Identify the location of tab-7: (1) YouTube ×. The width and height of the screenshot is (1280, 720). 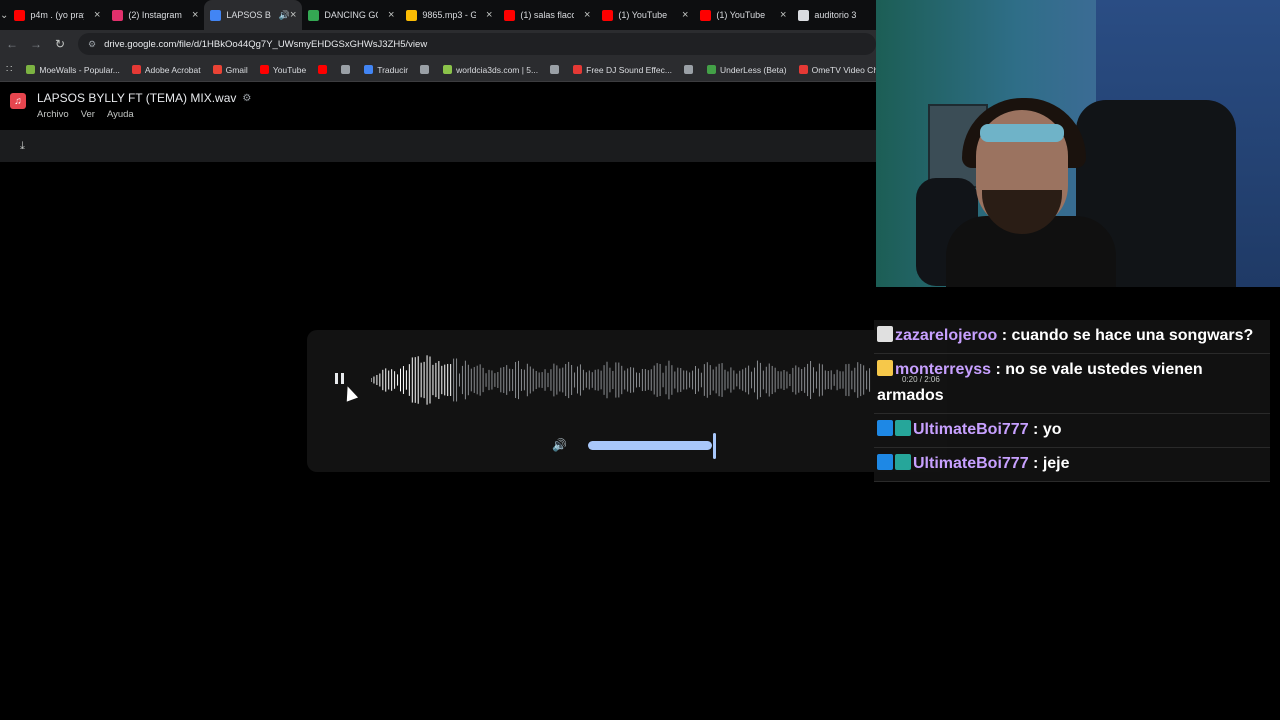
(743, 15).